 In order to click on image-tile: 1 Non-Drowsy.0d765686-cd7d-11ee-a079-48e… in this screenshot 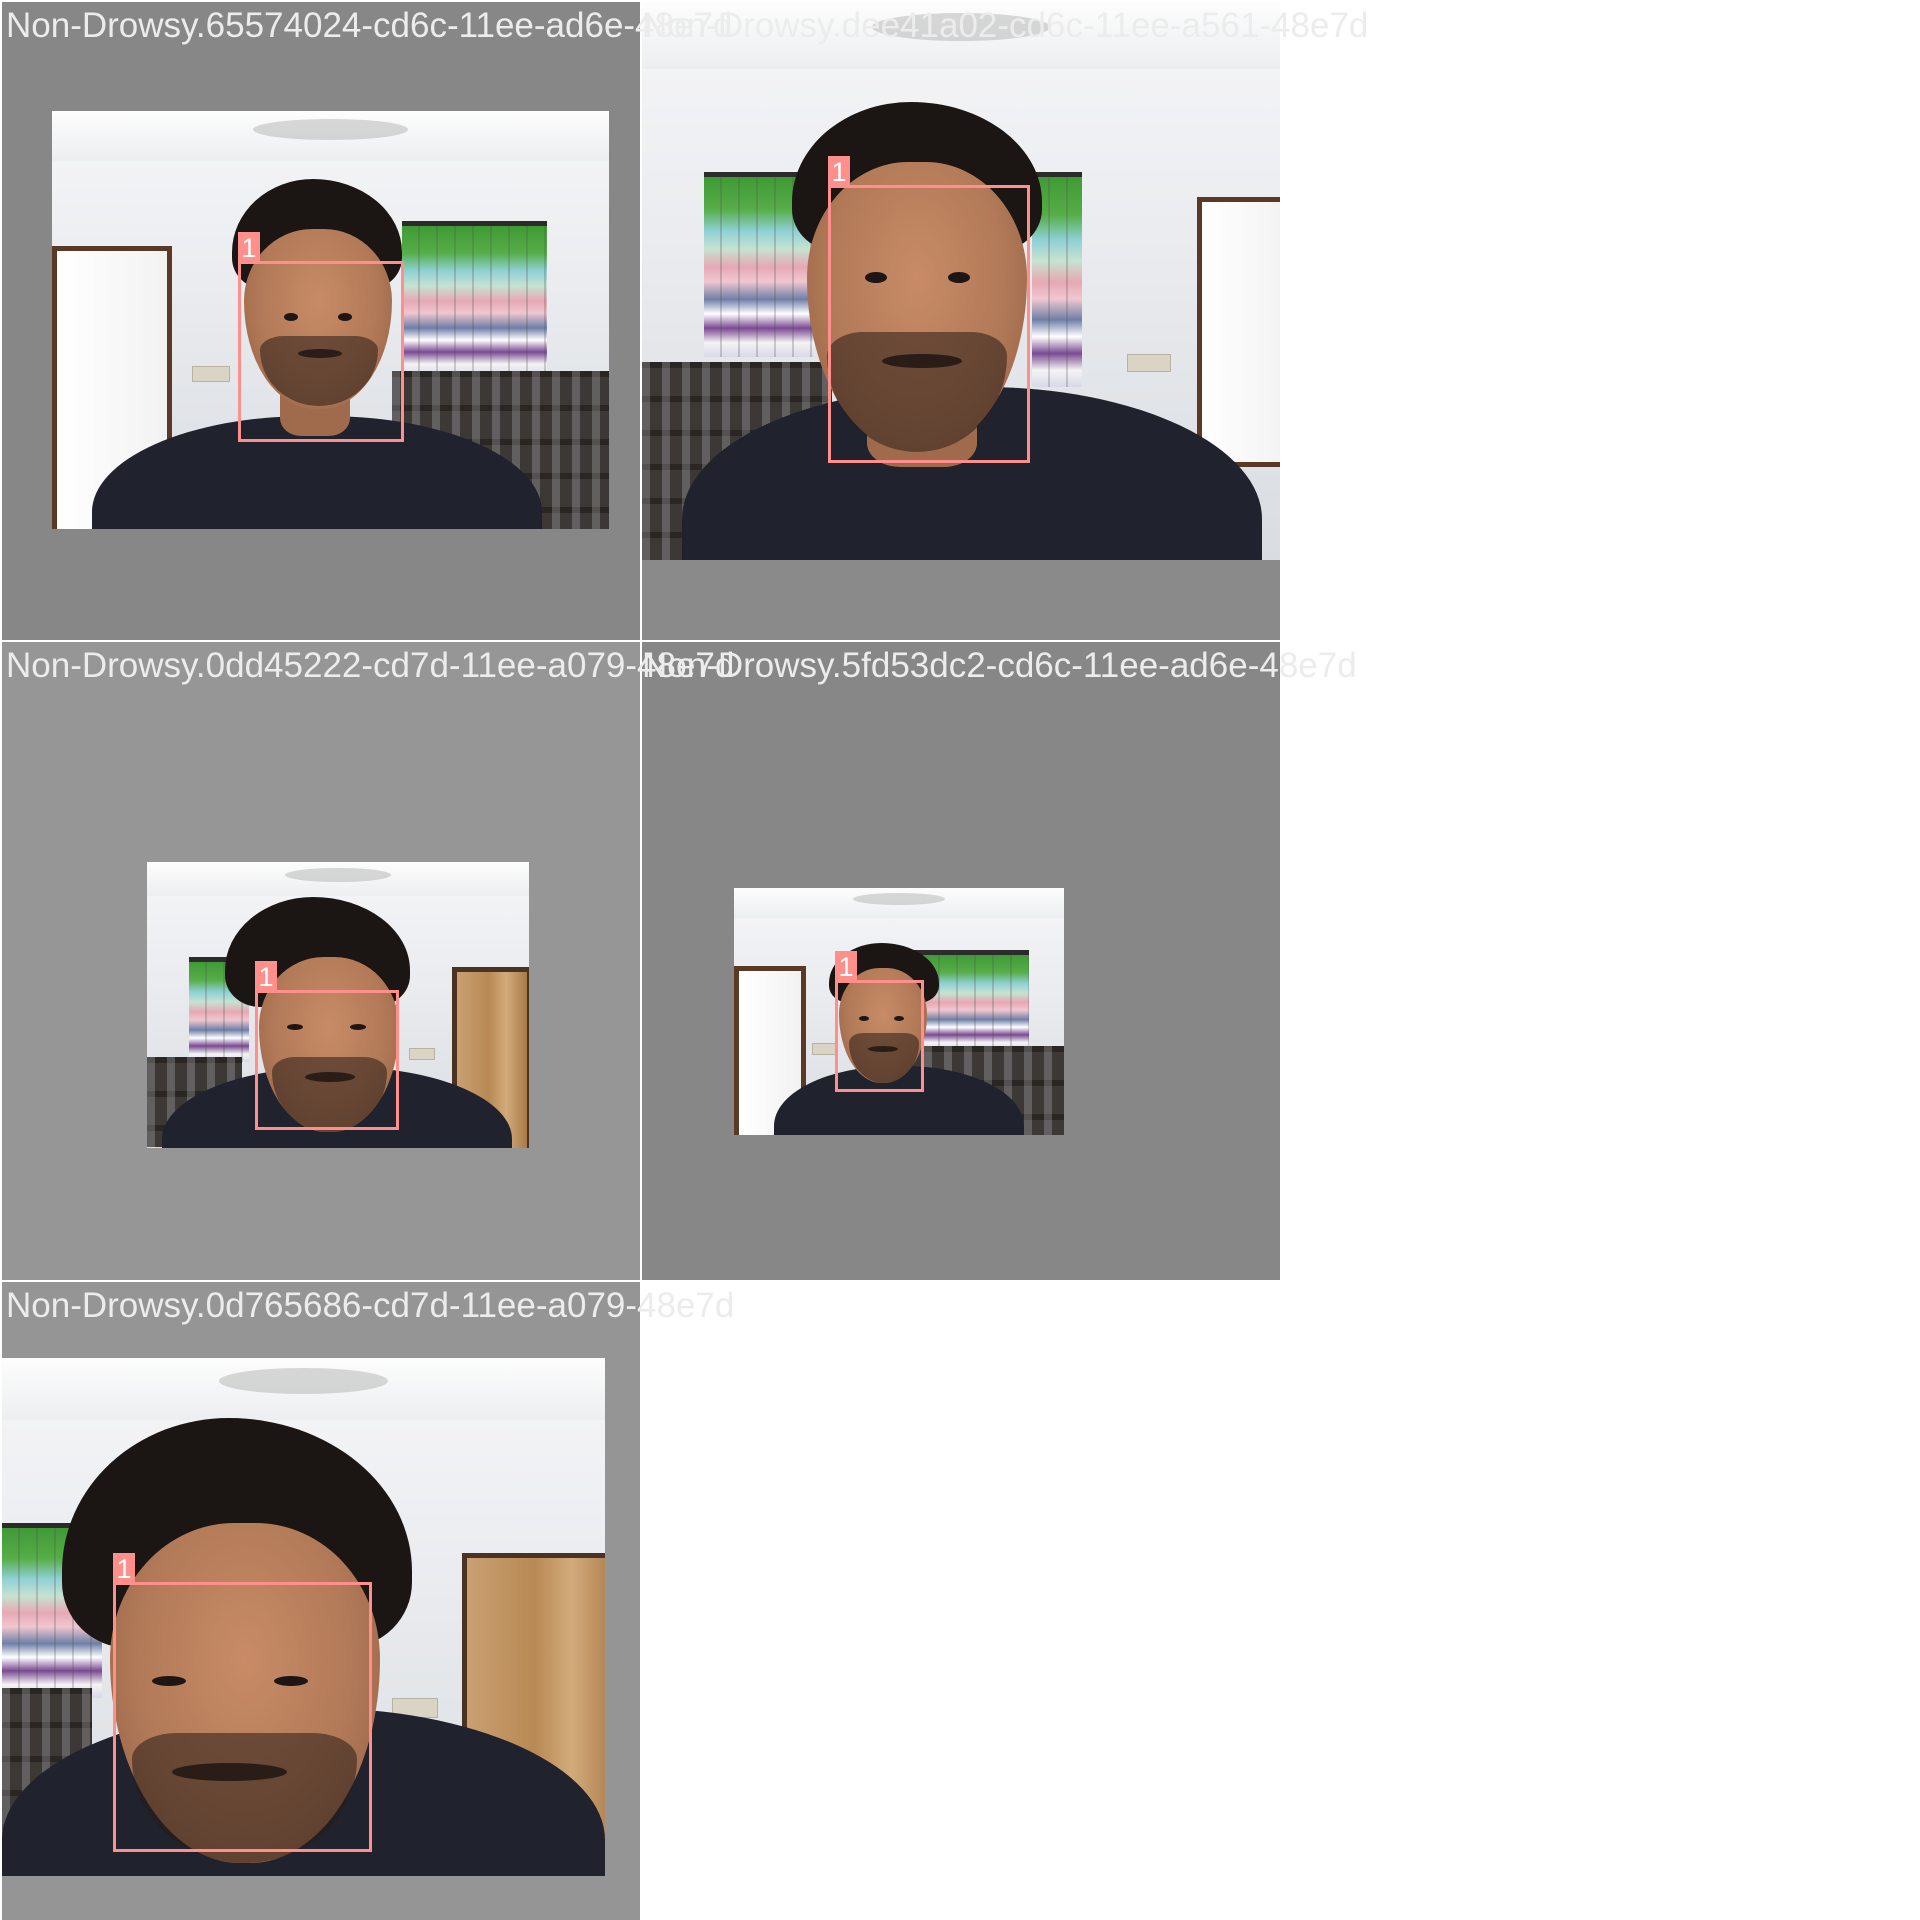, I will do `click(368, 1601)`.